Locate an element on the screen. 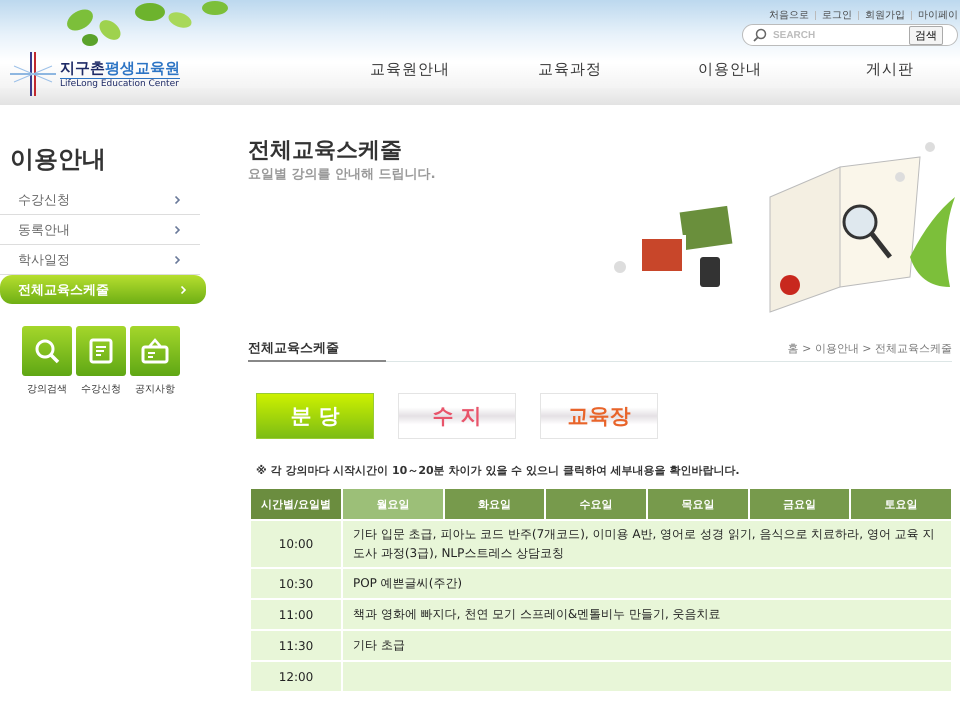 The width and height of the screenshot is (960, 720). logo-icon is located at coordinates (33, 74).